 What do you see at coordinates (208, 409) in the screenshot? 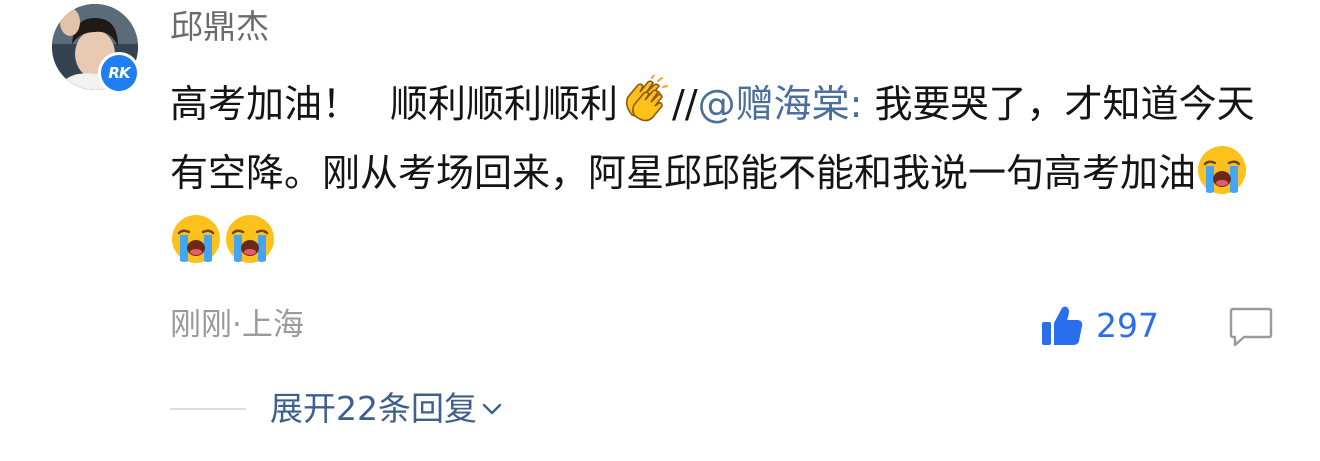
I see `divider-line` at bounding box center [208, 409].